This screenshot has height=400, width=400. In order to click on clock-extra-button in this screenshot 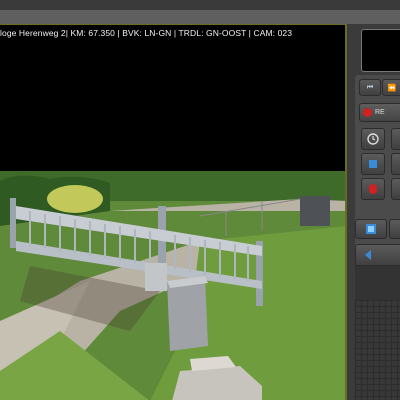, I will do `click(395, 139)`.